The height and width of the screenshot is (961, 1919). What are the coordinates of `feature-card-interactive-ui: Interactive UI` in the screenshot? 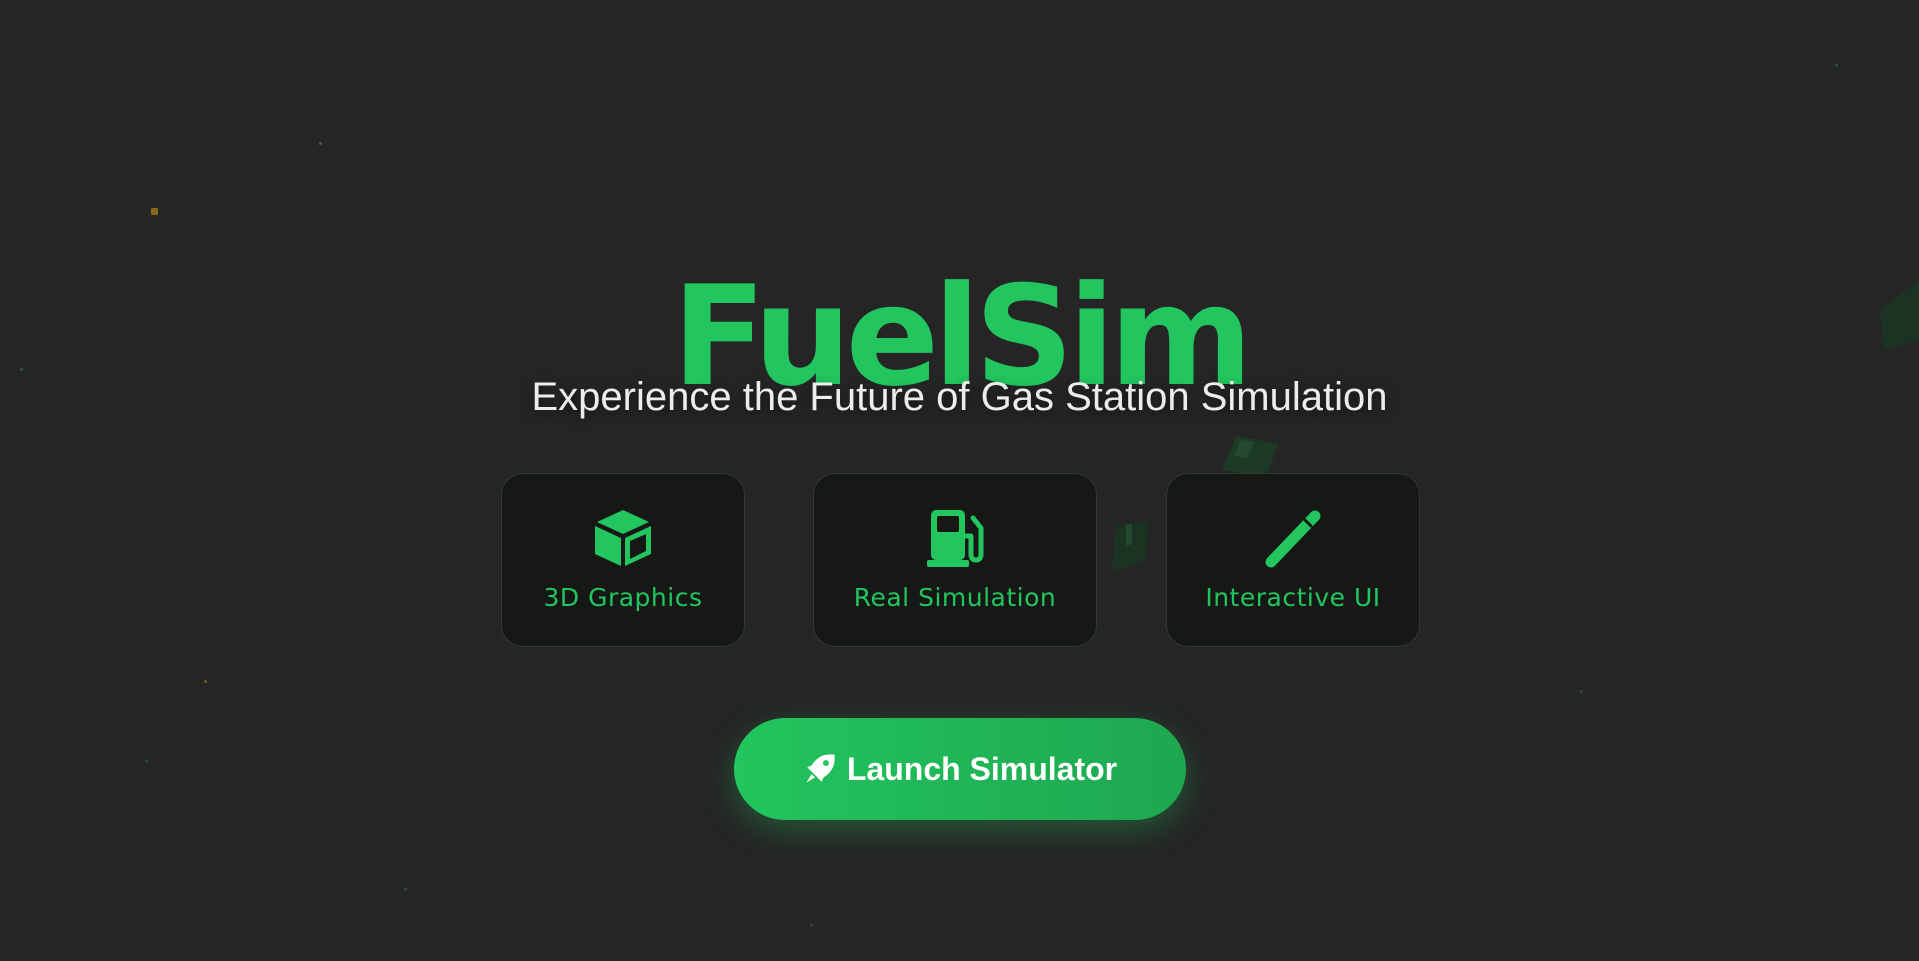 It's located at (1293, 560).